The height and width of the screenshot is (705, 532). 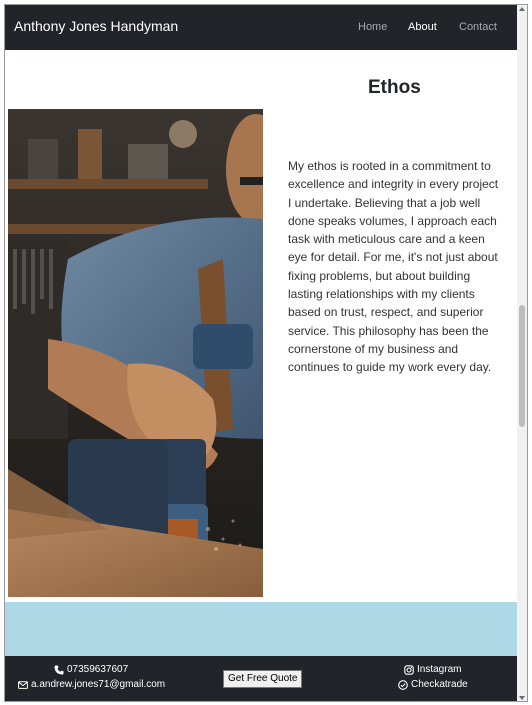 I want to click on footer-email: a.andrew.jones71@gmail.com, so click(x=91, y=684).